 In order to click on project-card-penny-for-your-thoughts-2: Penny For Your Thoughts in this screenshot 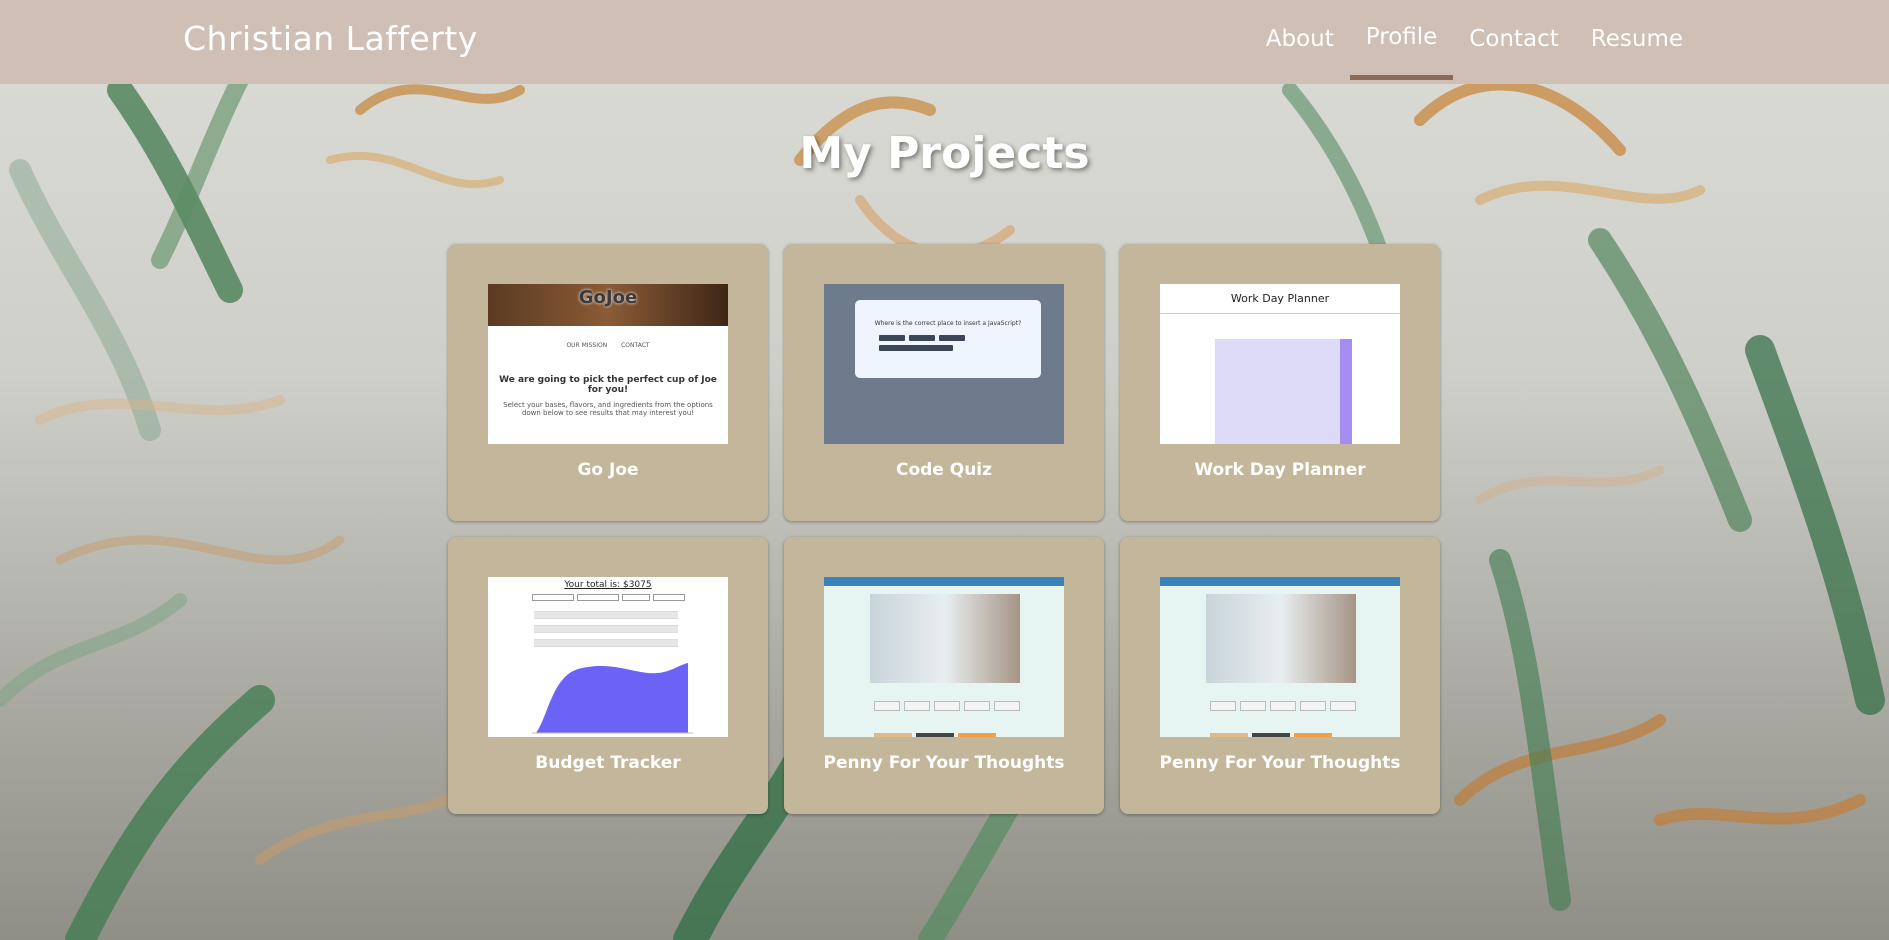, I will do `click(1280, 675)`.